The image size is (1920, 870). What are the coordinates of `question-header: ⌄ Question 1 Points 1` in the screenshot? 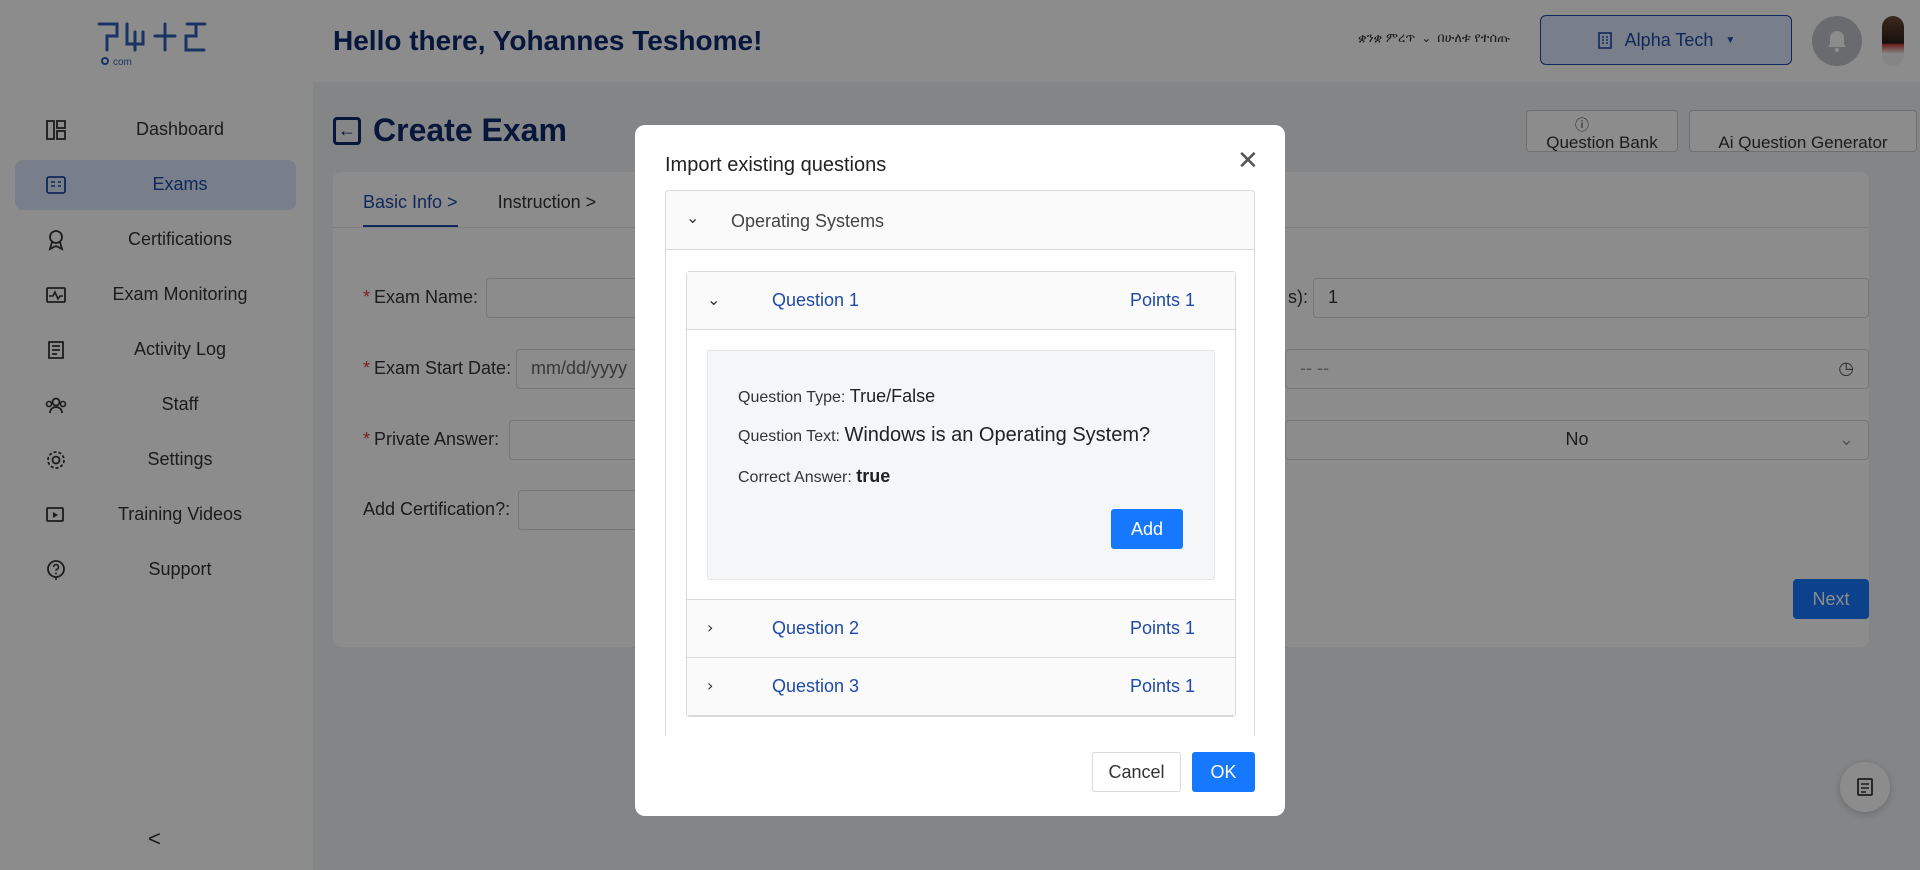 It's located at (961, 300).